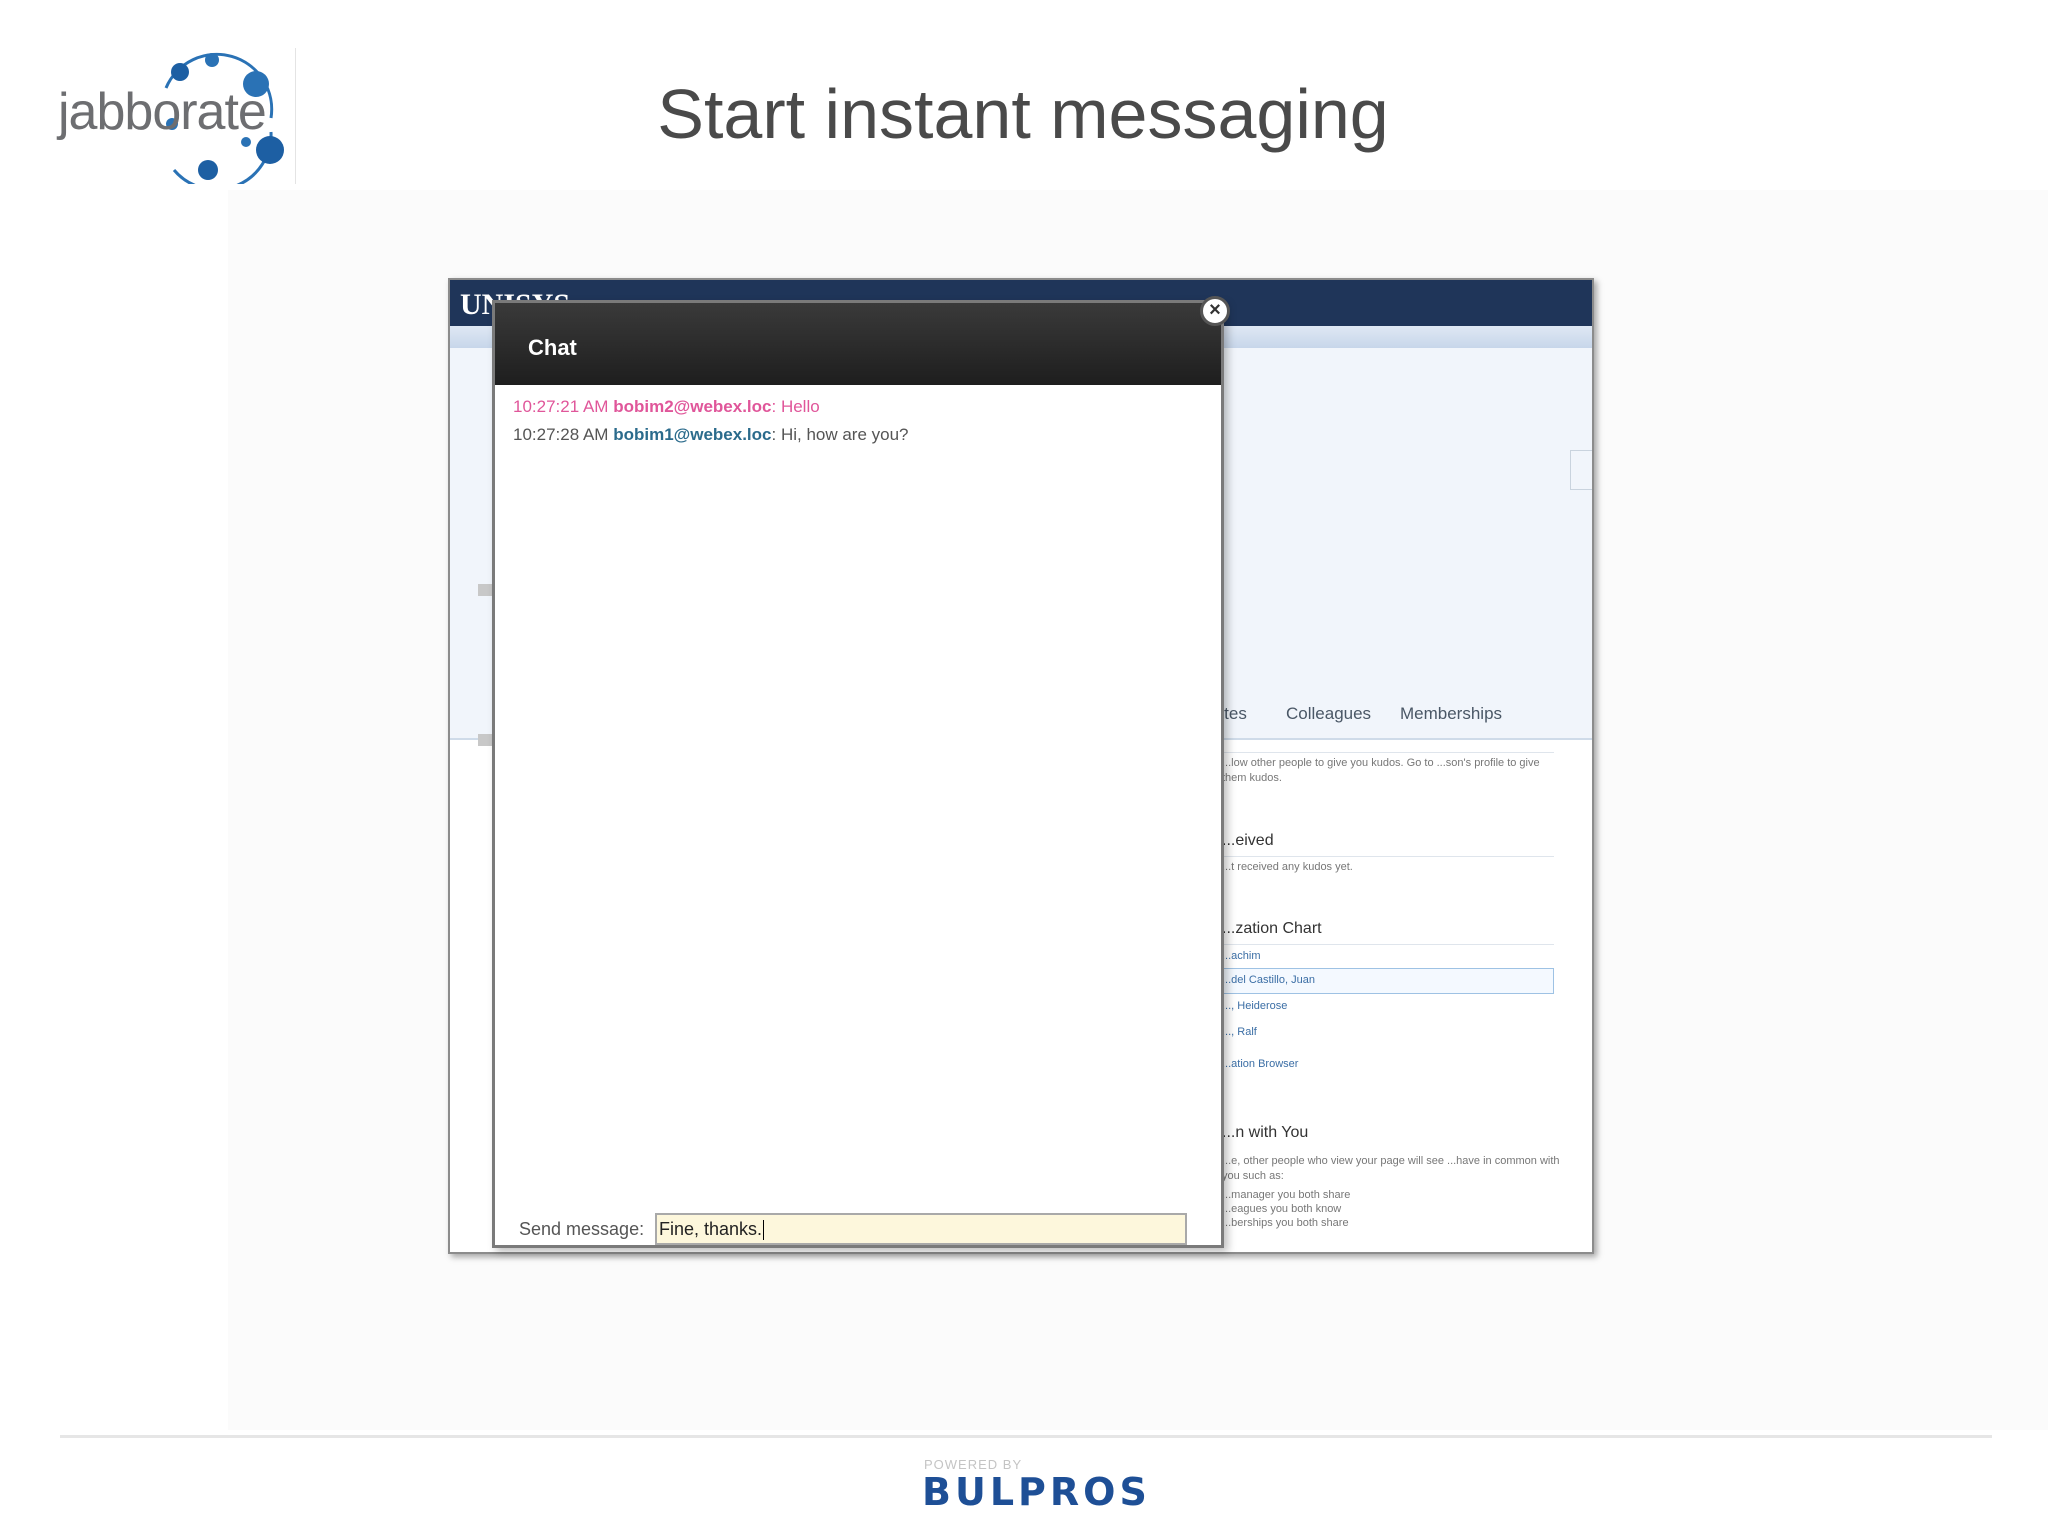  Describe the element at coordinates (1286, 1195) in the screenshot. I see `in-common-item: ...manager you both share` at that location.